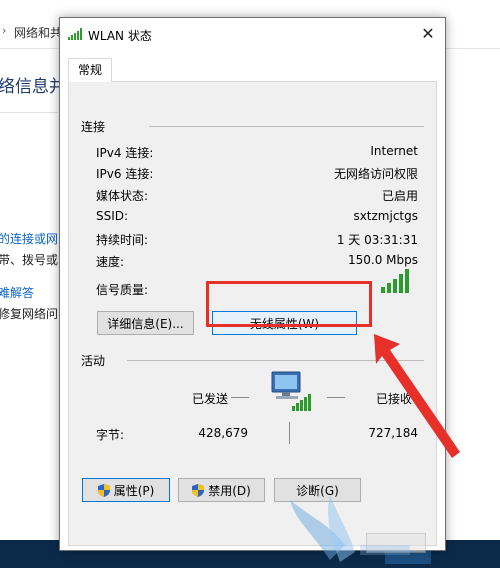 Image resolution: width=500 pixels, height=568 pixels. Describe the element at coordinates (286, 126) in the screenshot. I see `connection-section-divider` at that location.